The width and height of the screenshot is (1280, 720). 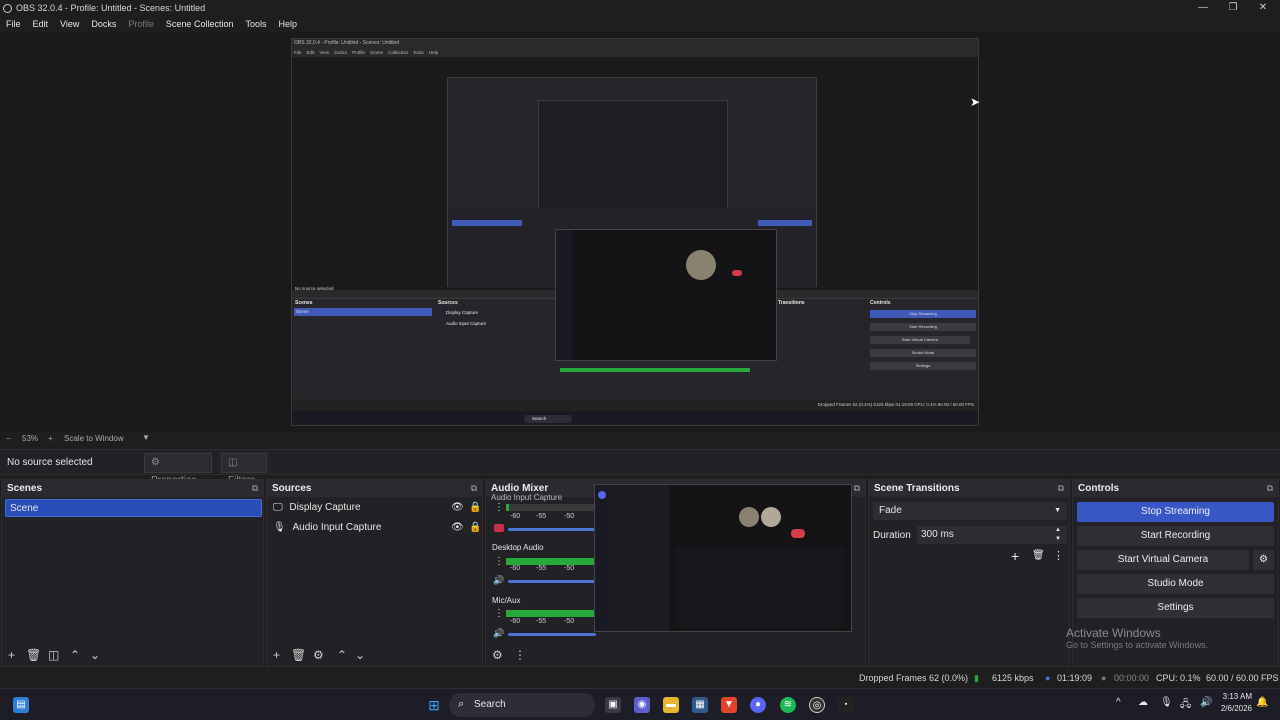 What do you see at coordinates (50, 438) in the screenshot?
I see `zoom-in-button: +` at bounding box center [50, 438].